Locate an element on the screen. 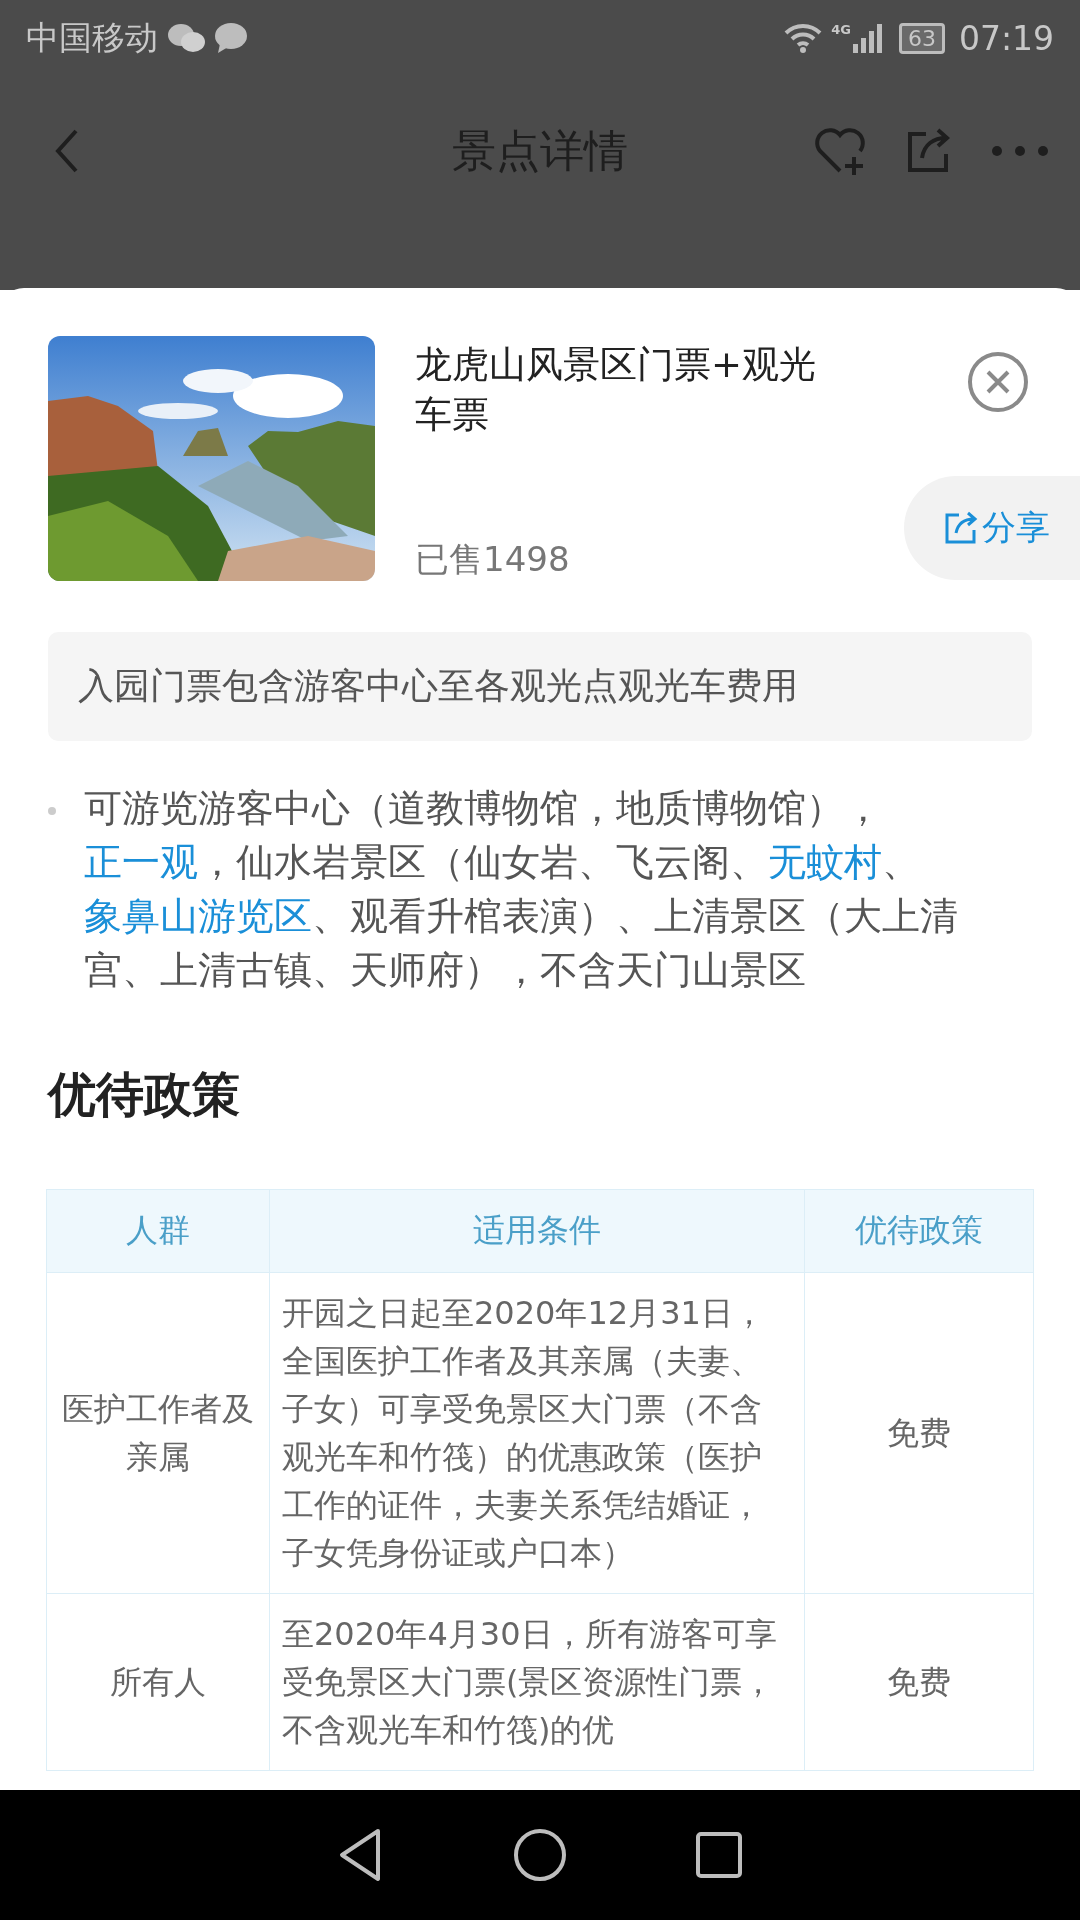  product-title: 龙虎山风景区门票+观光车票 is located at coordinates (616, 390).